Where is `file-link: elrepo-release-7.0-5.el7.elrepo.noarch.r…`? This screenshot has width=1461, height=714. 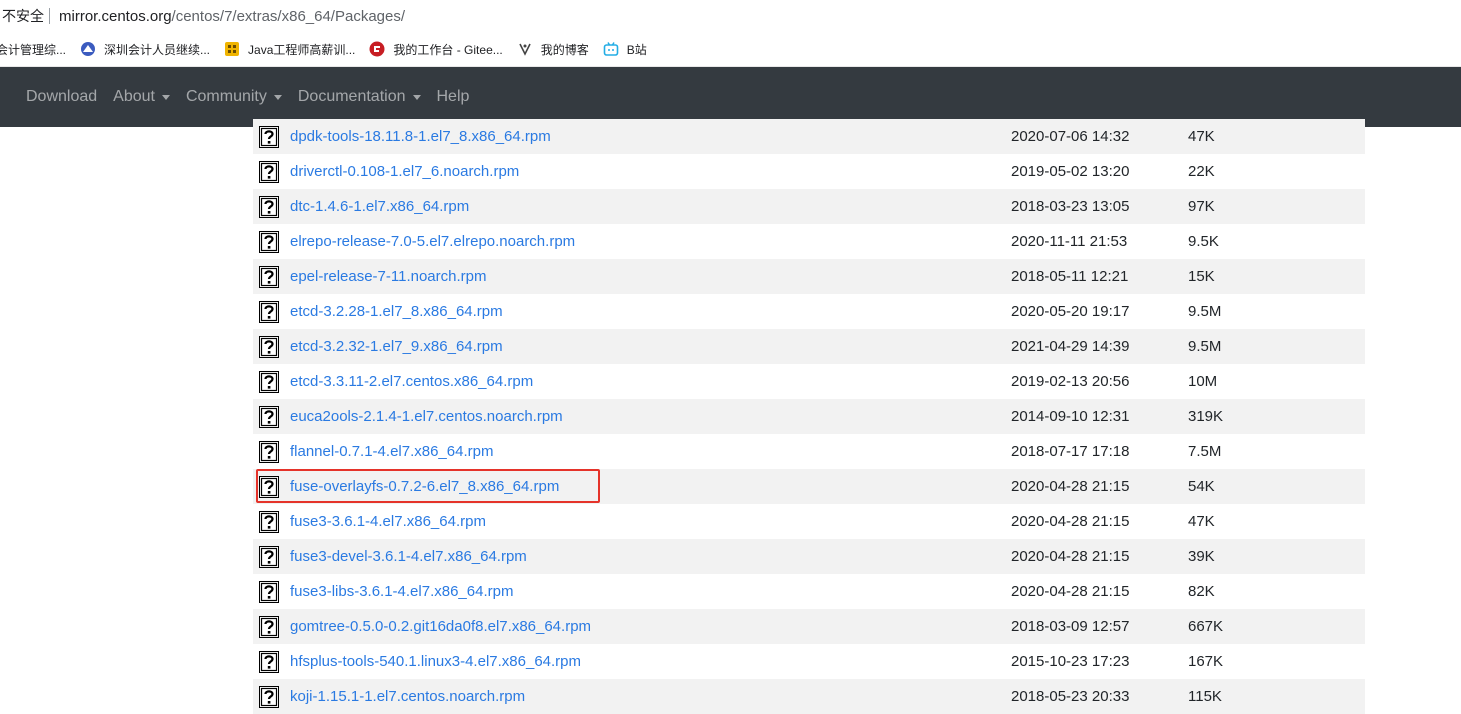 file-link: elrepo-release-7.0-5.el7.elrepo.noarch.r… is located at coordinates (650, 241).